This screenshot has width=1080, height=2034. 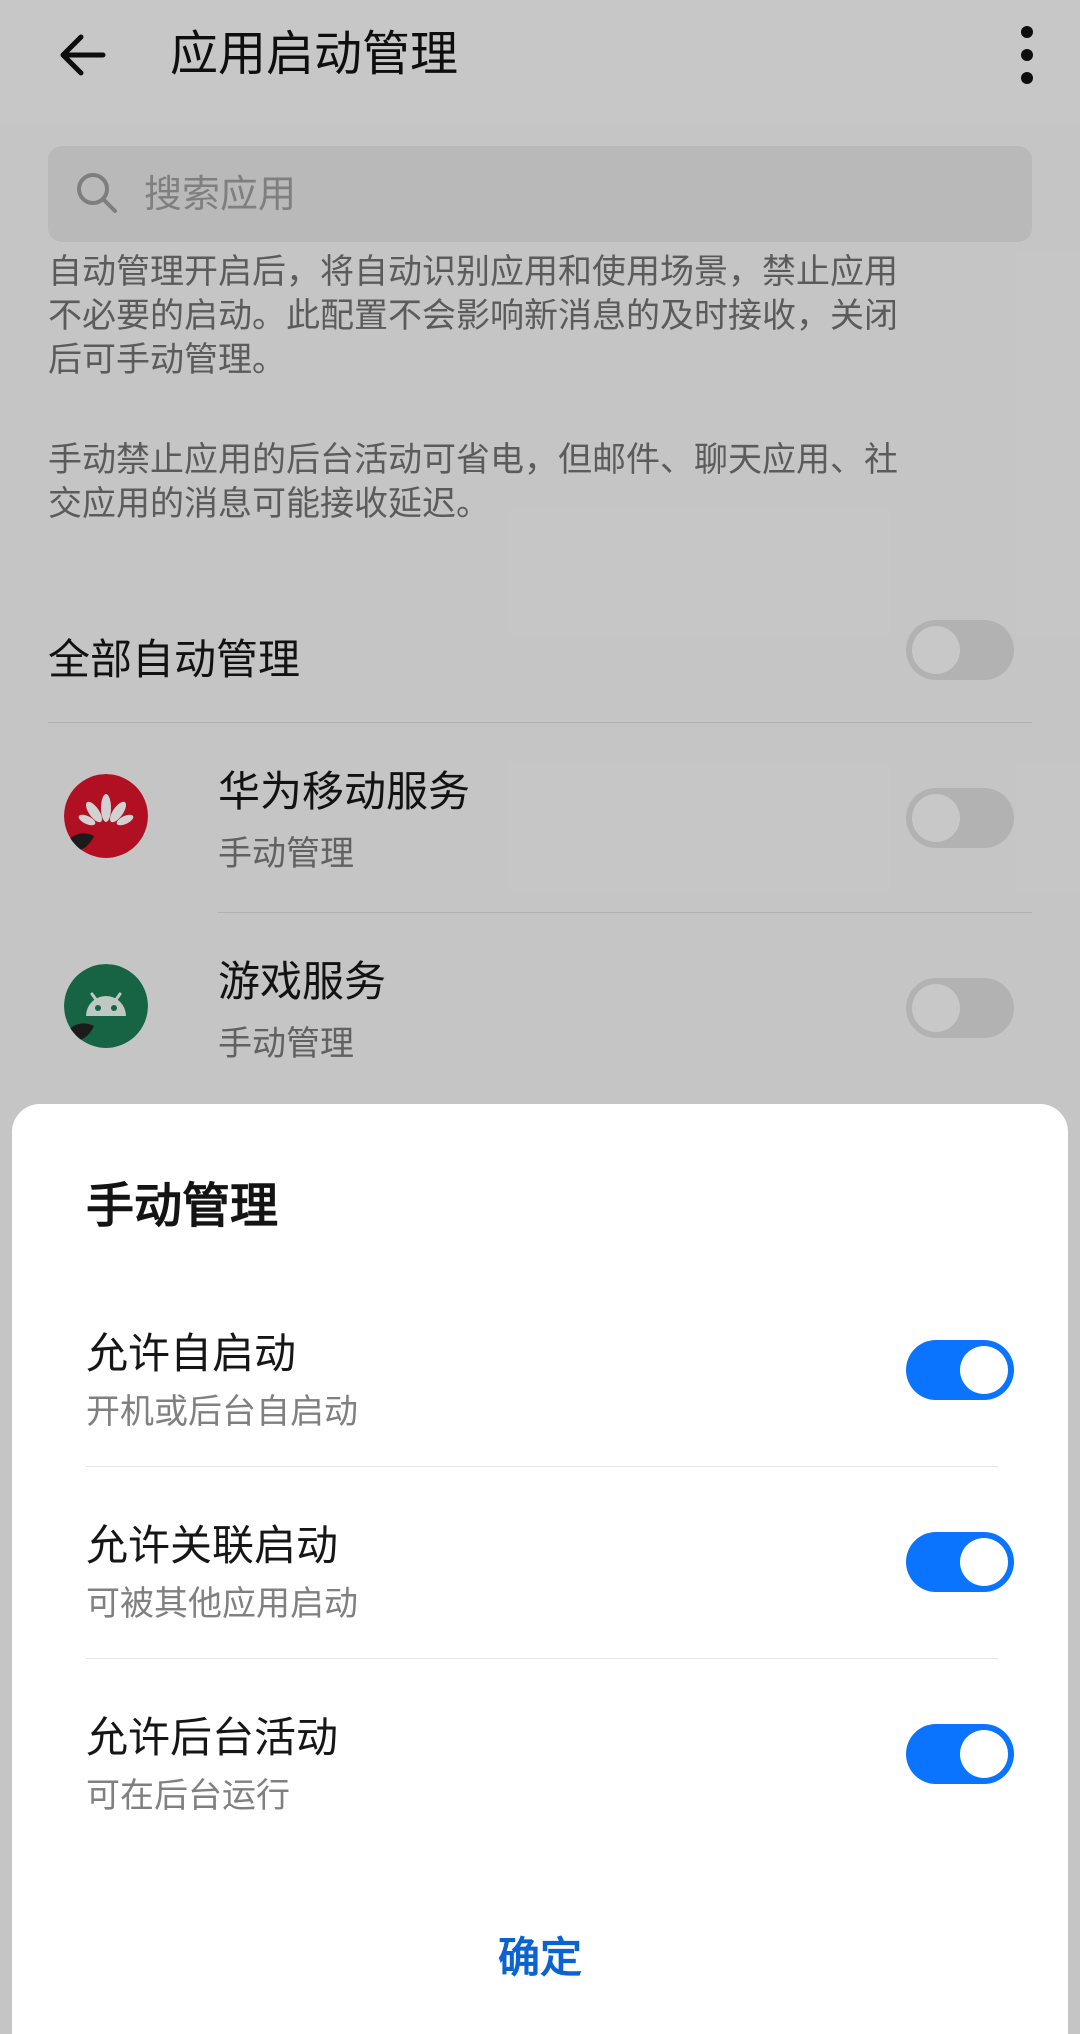 What do you see at coordinates (212, 1737) in the screenshot?
I see `option-title: 允许后台活动` at bounding box center [212, 1737].